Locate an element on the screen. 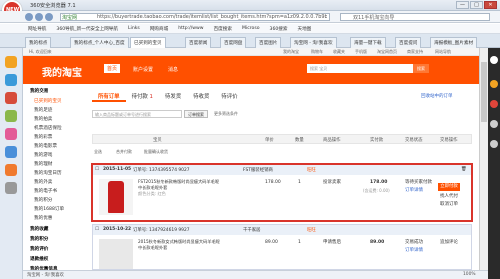  sidebar-item: 我的电影票 is located at coordinates (45, 146).